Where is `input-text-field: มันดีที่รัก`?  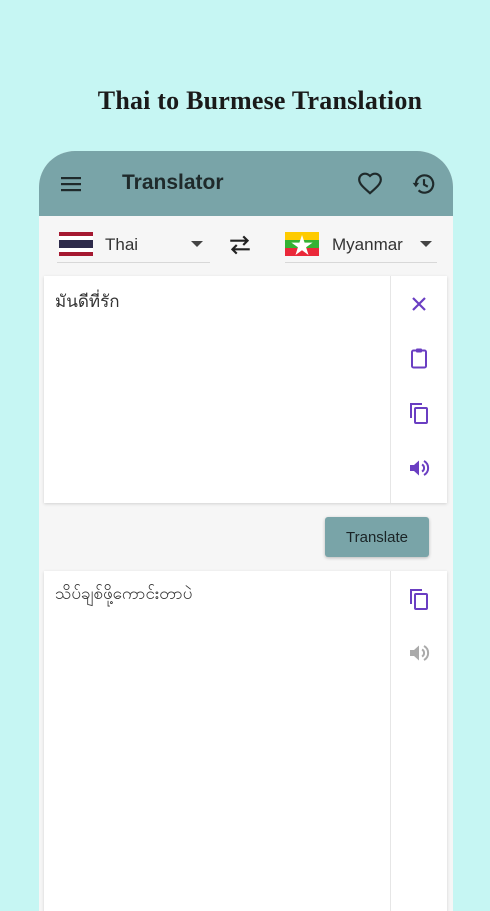
input-text-field: มันดีที่รัก is located at coordinates (220, 301).